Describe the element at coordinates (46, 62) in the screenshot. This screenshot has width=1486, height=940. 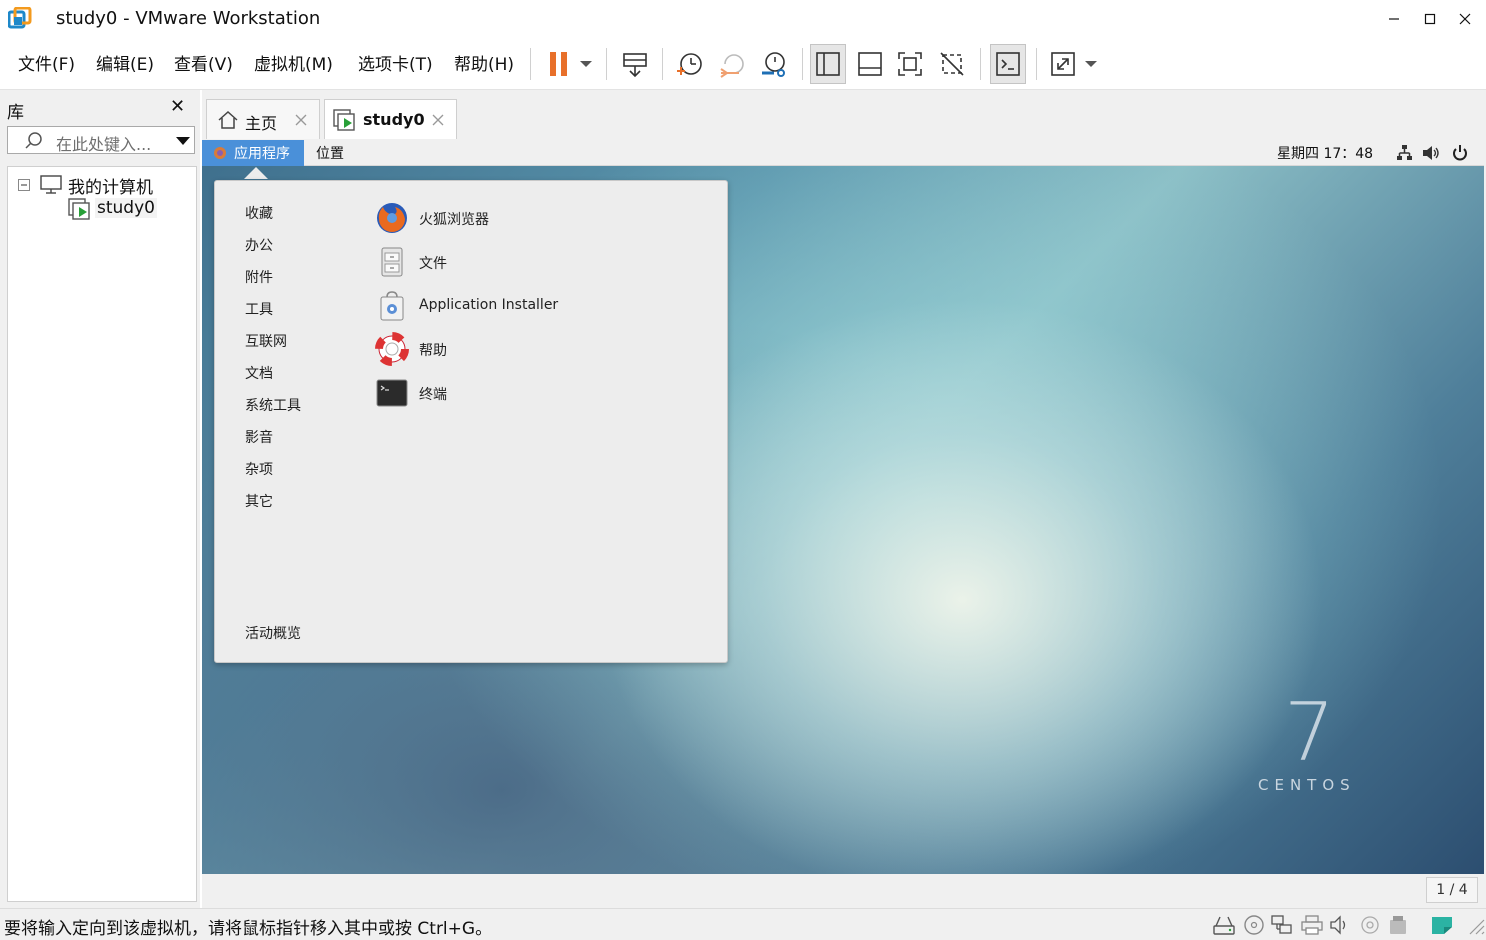
I see `menu-file: 文件(F)` at that location.